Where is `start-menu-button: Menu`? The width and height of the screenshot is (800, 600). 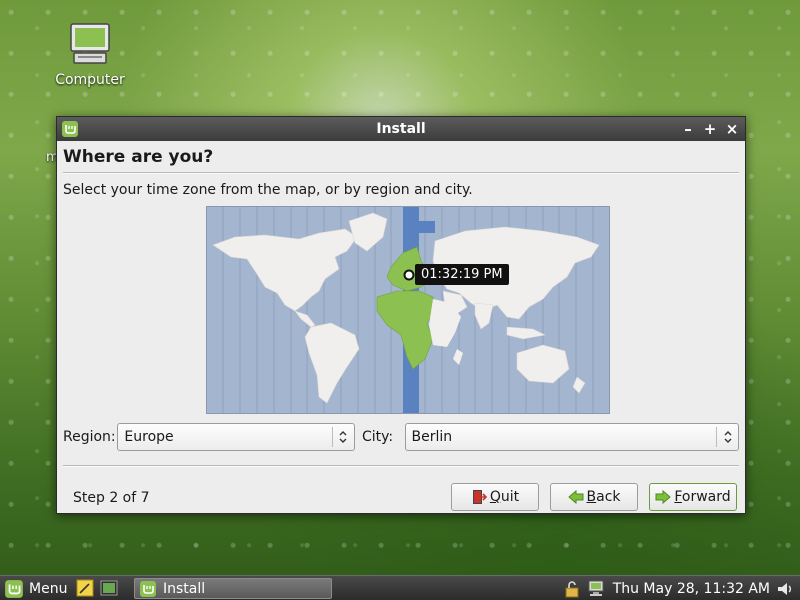 start-menu-button: Menu is located at coordinates (35, 588).